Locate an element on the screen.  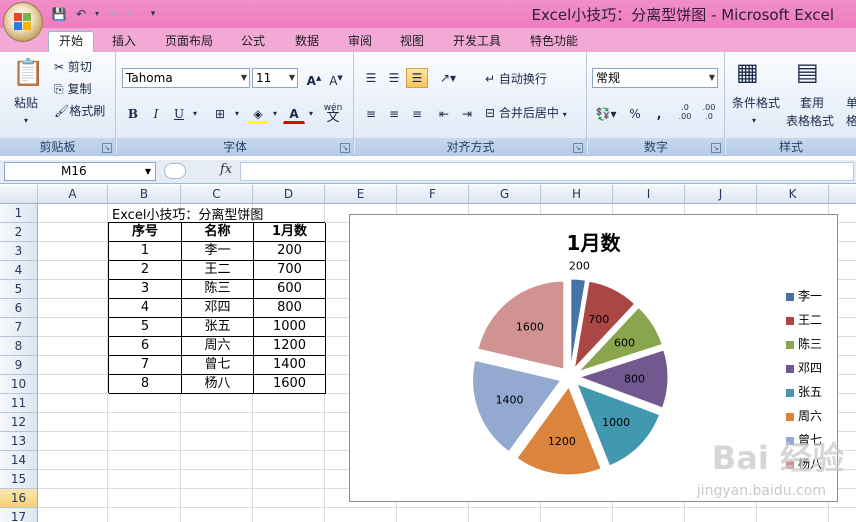
decrease-indent-button: ⇤ is located at coordinates (444, 114).